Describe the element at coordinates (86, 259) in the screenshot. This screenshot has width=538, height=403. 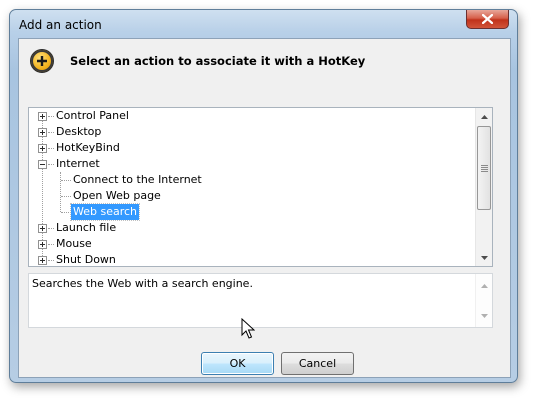
I see `tree-item-label: Shut Down` at that location.